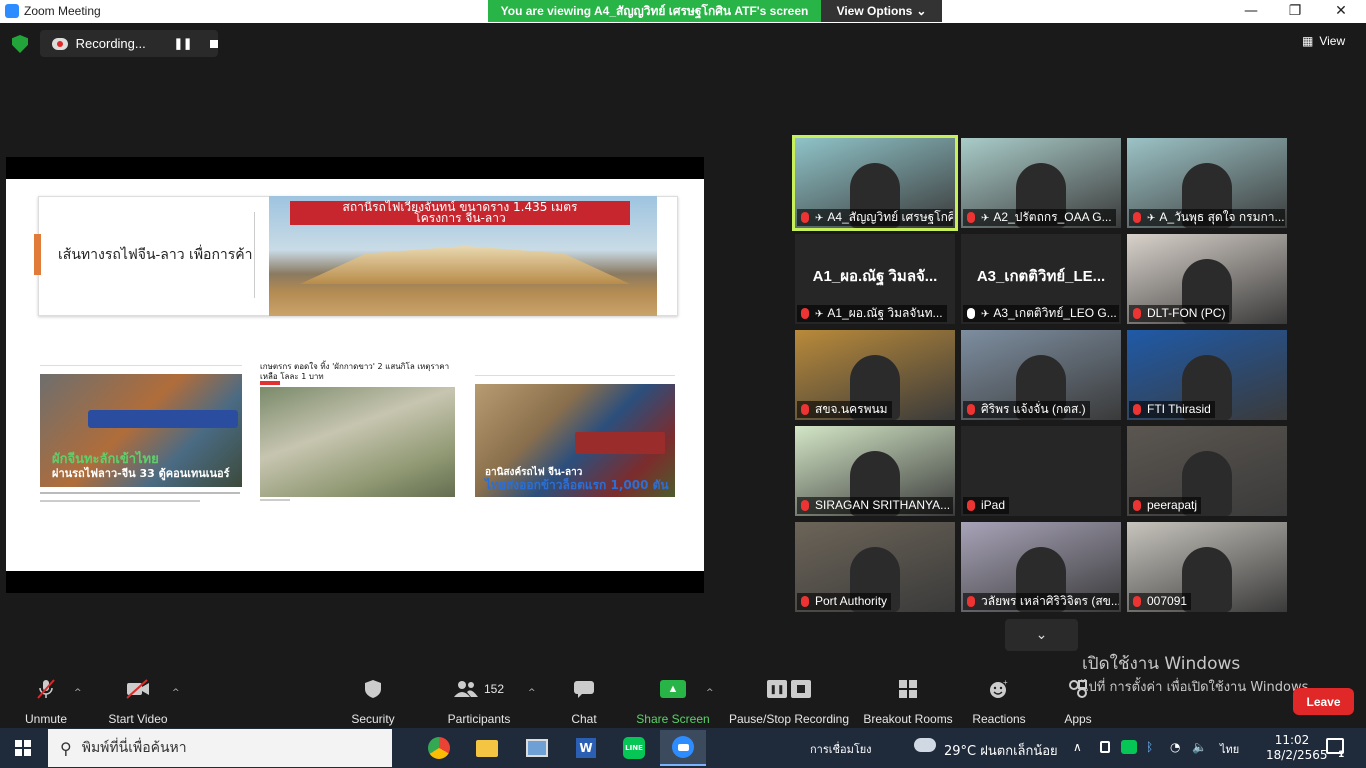  I want to click on participant-name: สขจ.นครพนม, so click(851, 409).